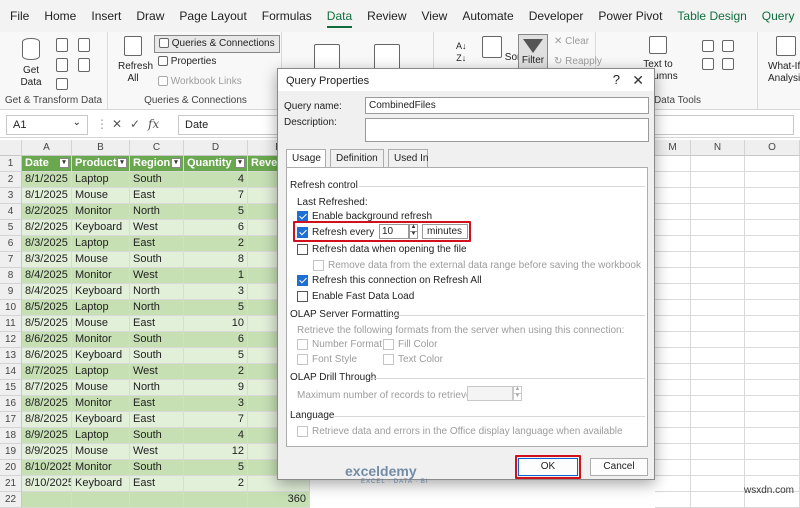 The image size is (800, 508). Describe the element at coordinates (47, 404) in the screenshot. I see `table-cell: 8/8/2025` at that location.